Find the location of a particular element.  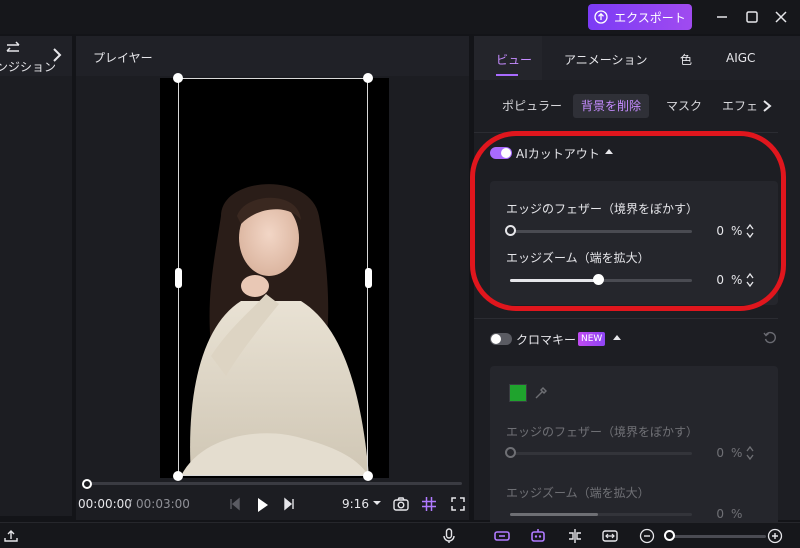

zoom-in-icon is located at coordinates (775, 536).